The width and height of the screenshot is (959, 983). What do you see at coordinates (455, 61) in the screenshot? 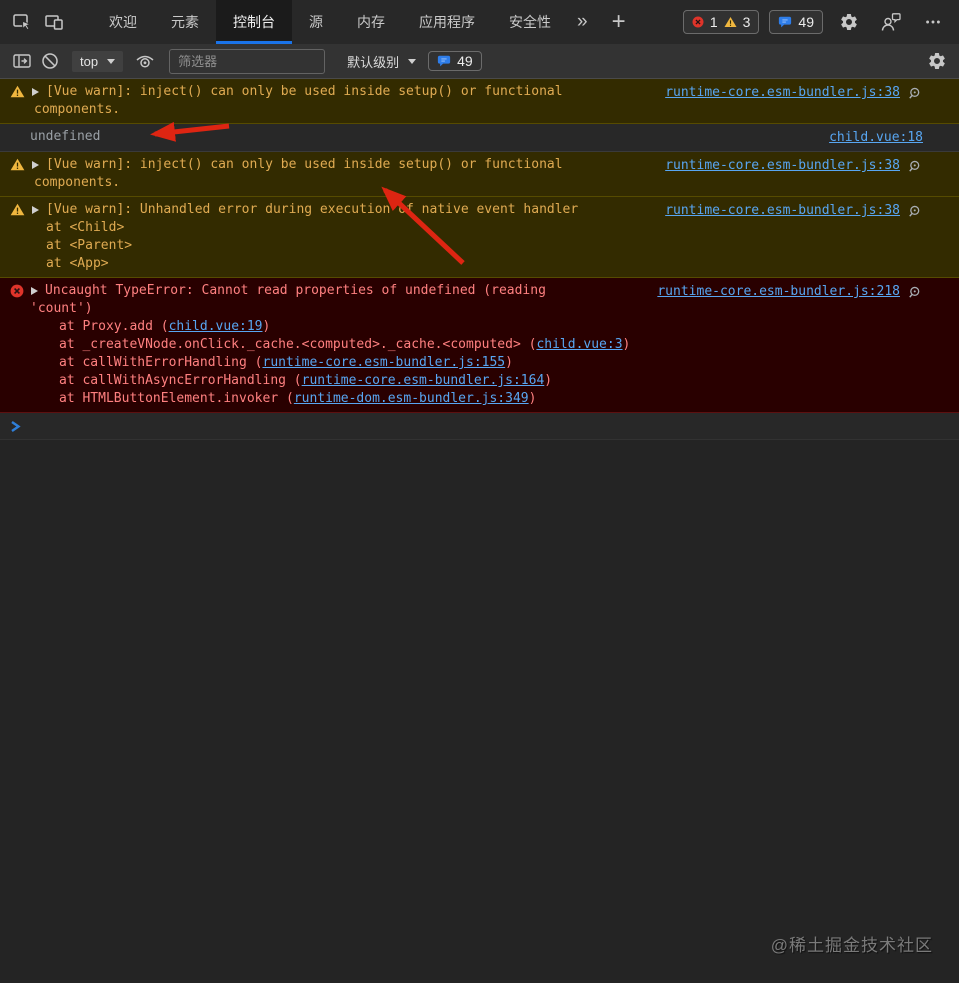
I see `toolbar-messages-badge: 49` at bounding box center [455, 61].